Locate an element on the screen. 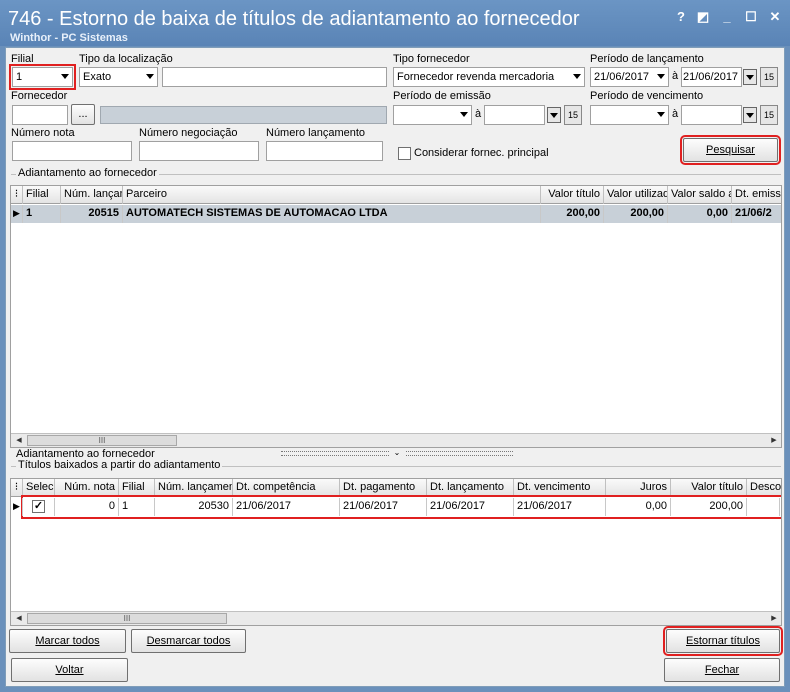 The width and height of the screenshot is (790, 692). periodo-lancamento-to-value: 21/06/2017 is located at coordinates (711, 77).